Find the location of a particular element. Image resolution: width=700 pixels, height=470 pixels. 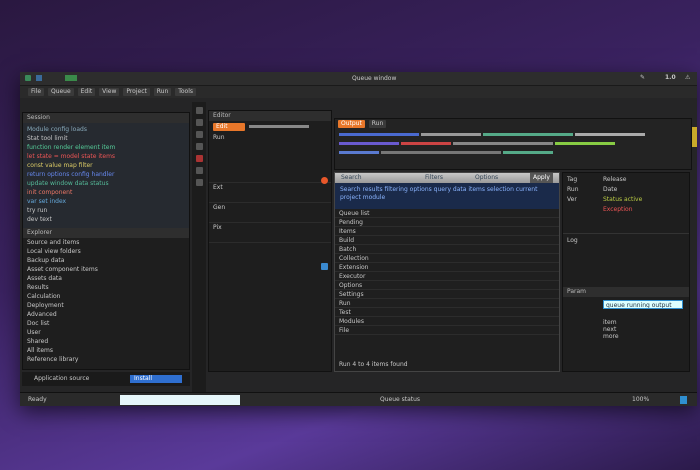

dialog-item: Test is located at coordinates (447, 312).